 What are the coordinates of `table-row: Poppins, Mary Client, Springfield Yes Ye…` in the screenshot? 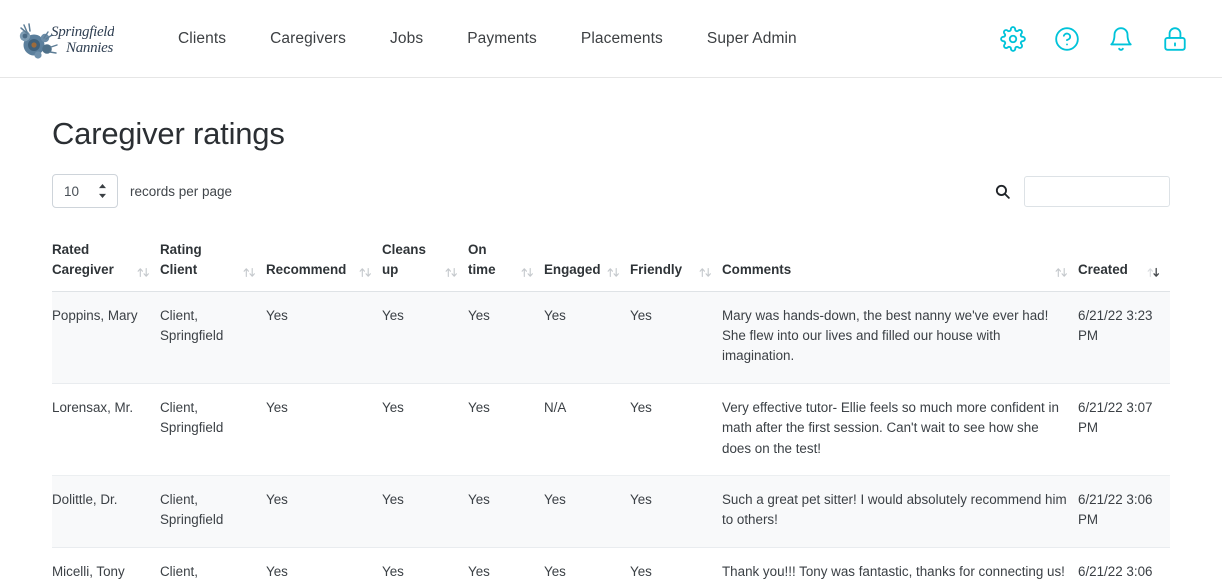 It's located at (611, 337).